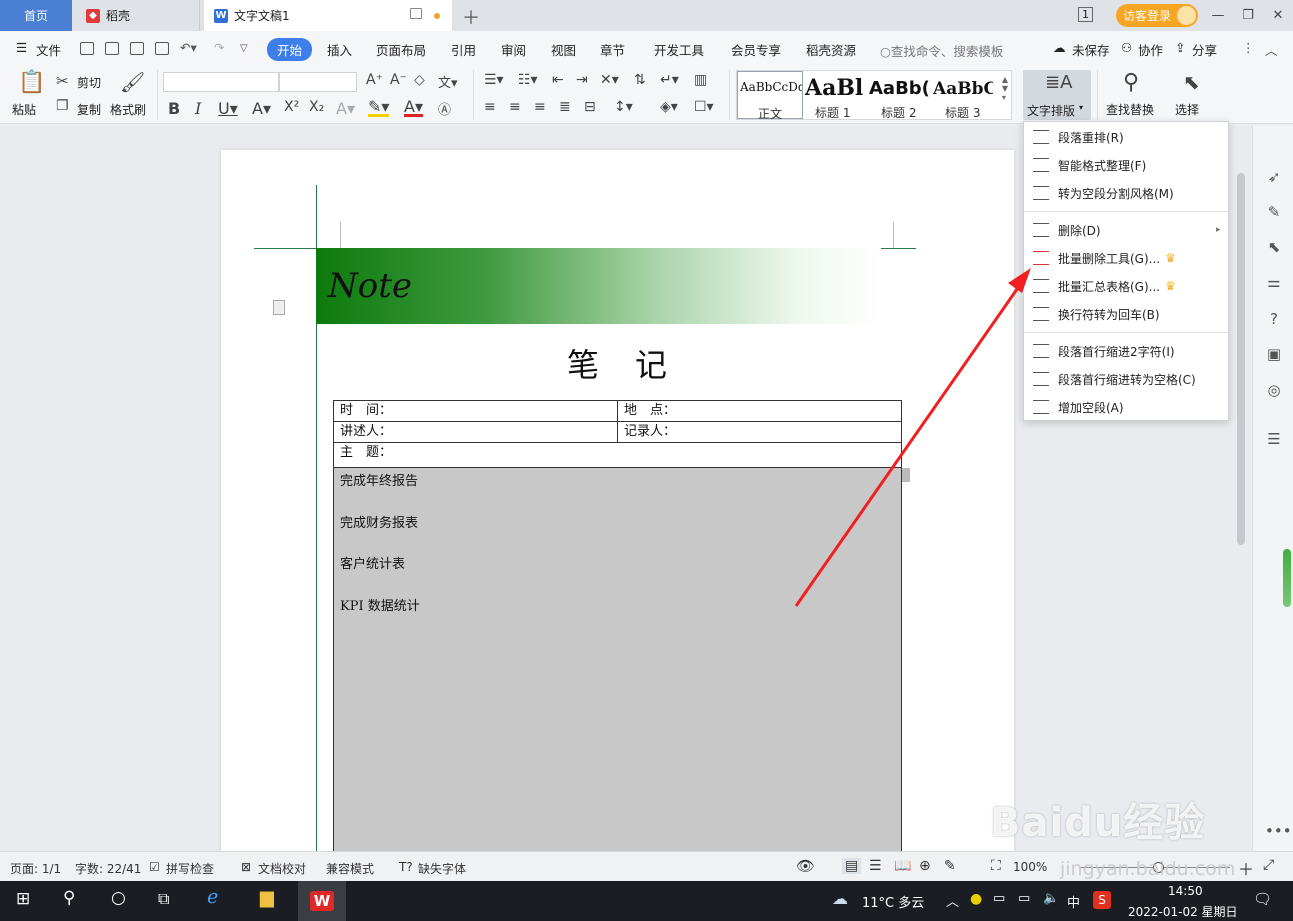  I want to click on red-annotation-arrow-icon, so click(912, 437).